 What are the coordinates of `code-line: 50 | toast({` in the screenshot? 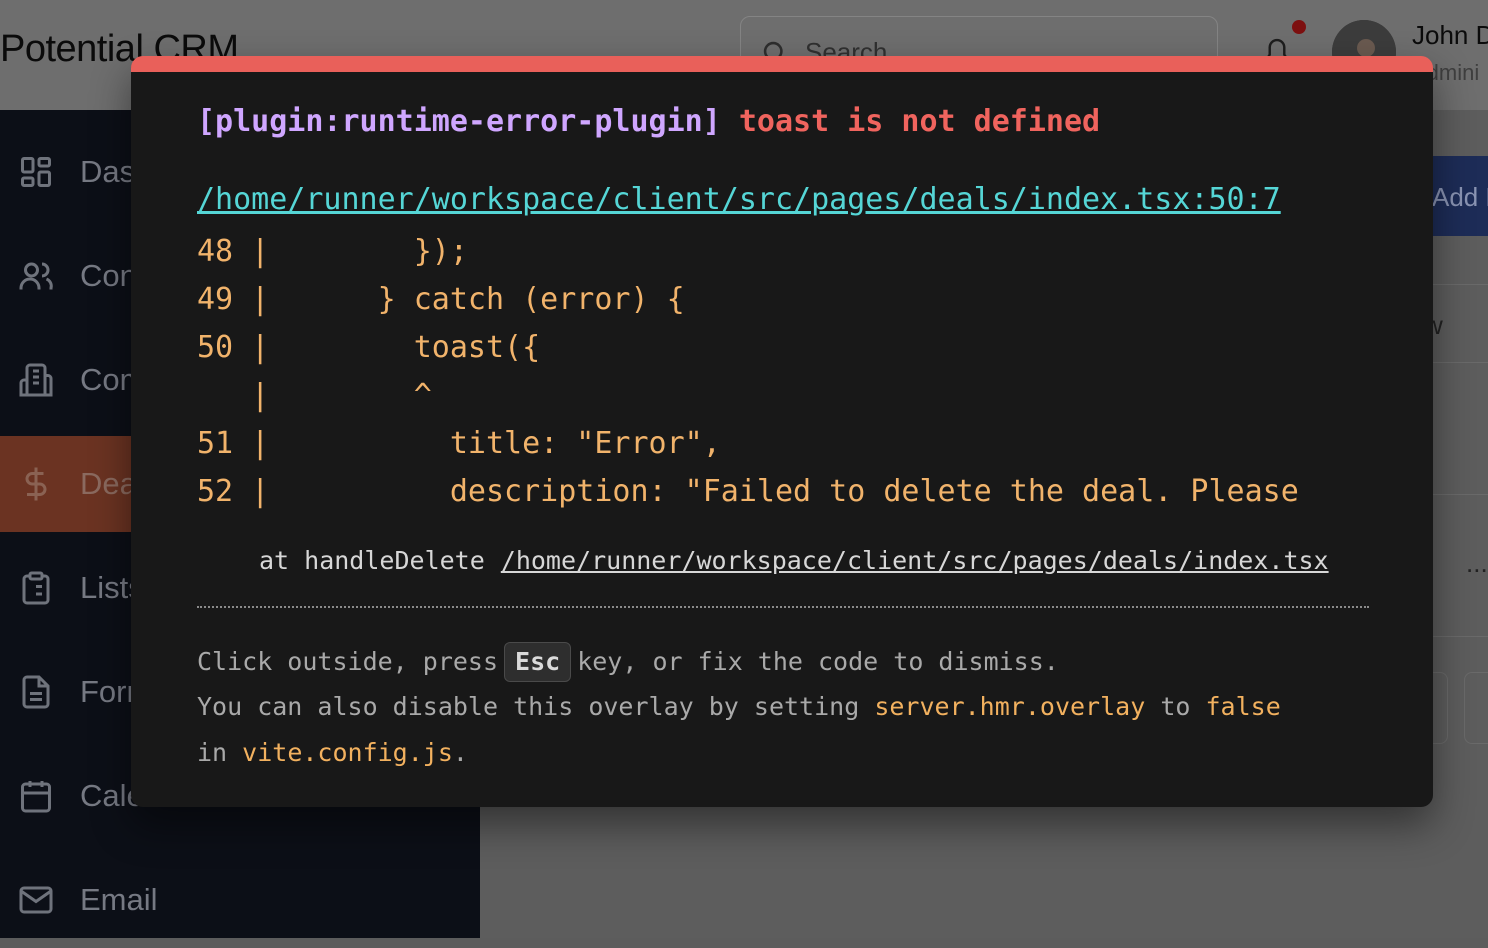 It's located at (369, 347).